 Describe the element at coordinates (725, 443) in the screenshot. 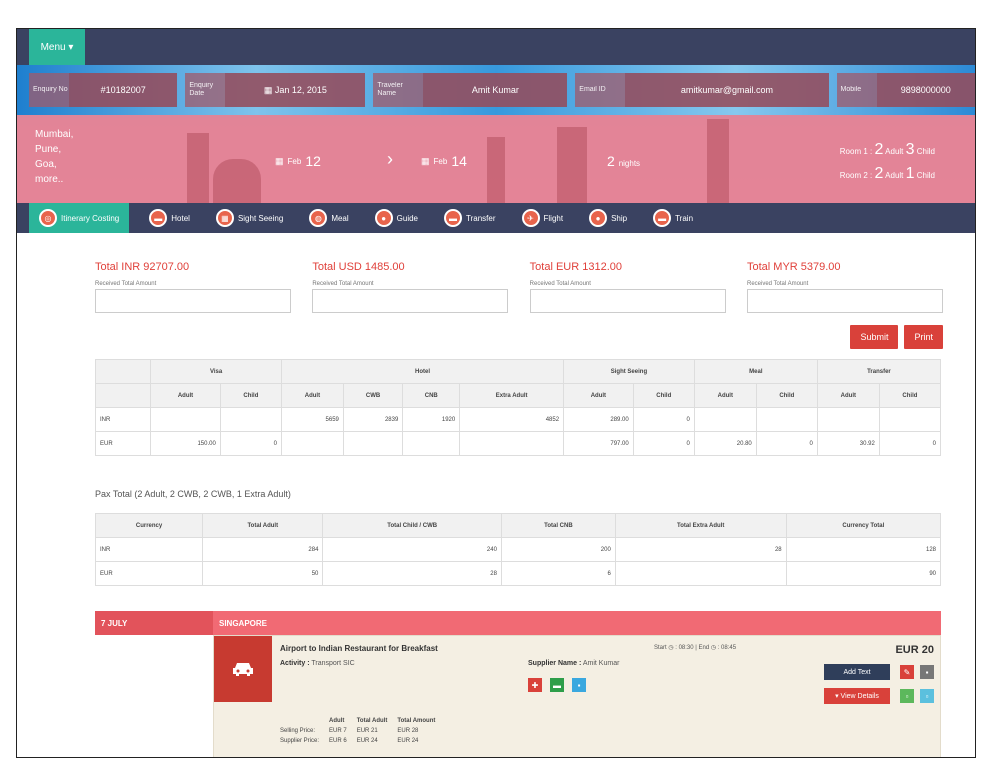

I see `table-cell: 20.80` at that location.